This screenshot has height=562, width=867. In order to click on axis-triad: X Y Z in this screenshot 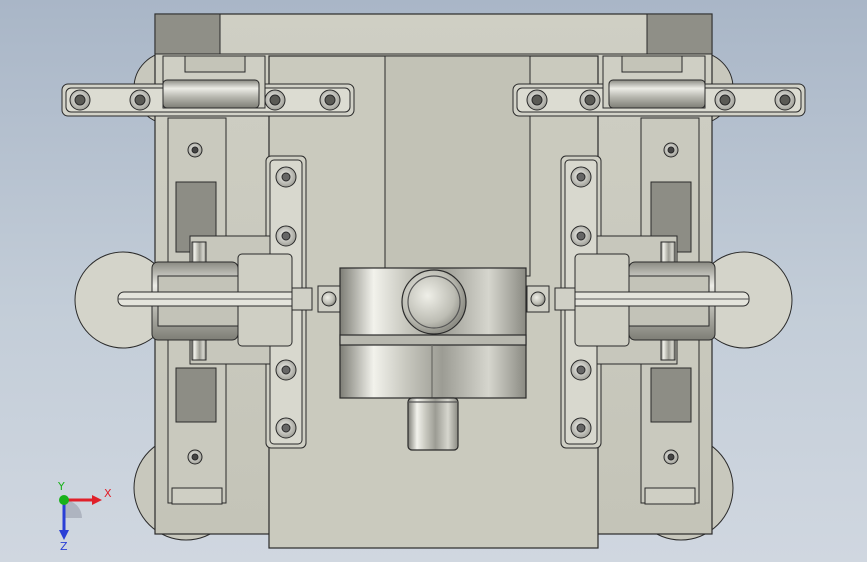, I will do `click(84, 515)`.